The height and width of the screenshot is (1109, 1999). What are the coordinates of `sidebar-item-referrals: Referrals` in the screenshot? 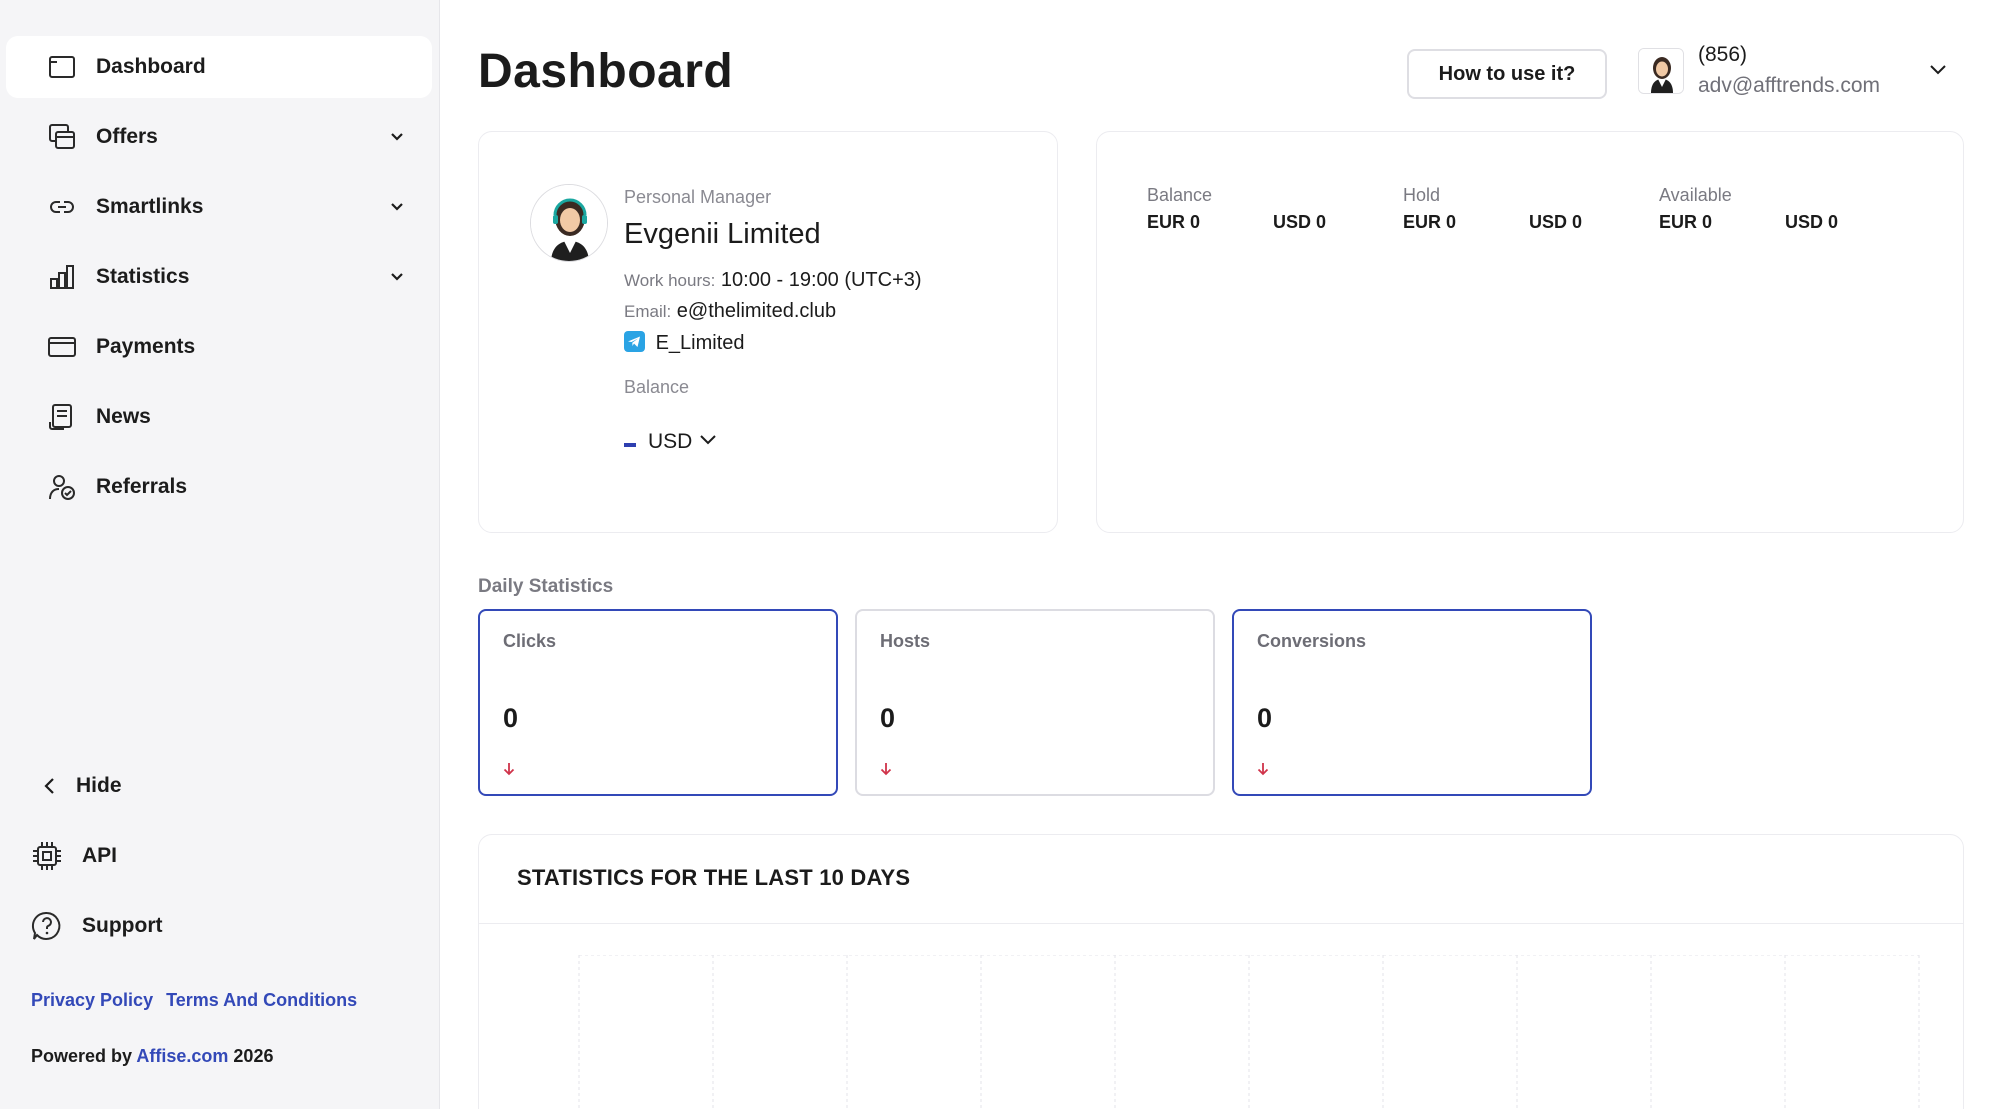 It's located at (219, 487).